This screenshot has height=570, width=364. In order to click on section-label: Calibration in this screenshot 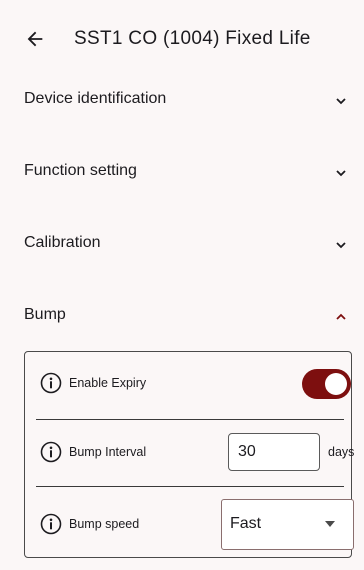, I will do `click(62, 242)`.